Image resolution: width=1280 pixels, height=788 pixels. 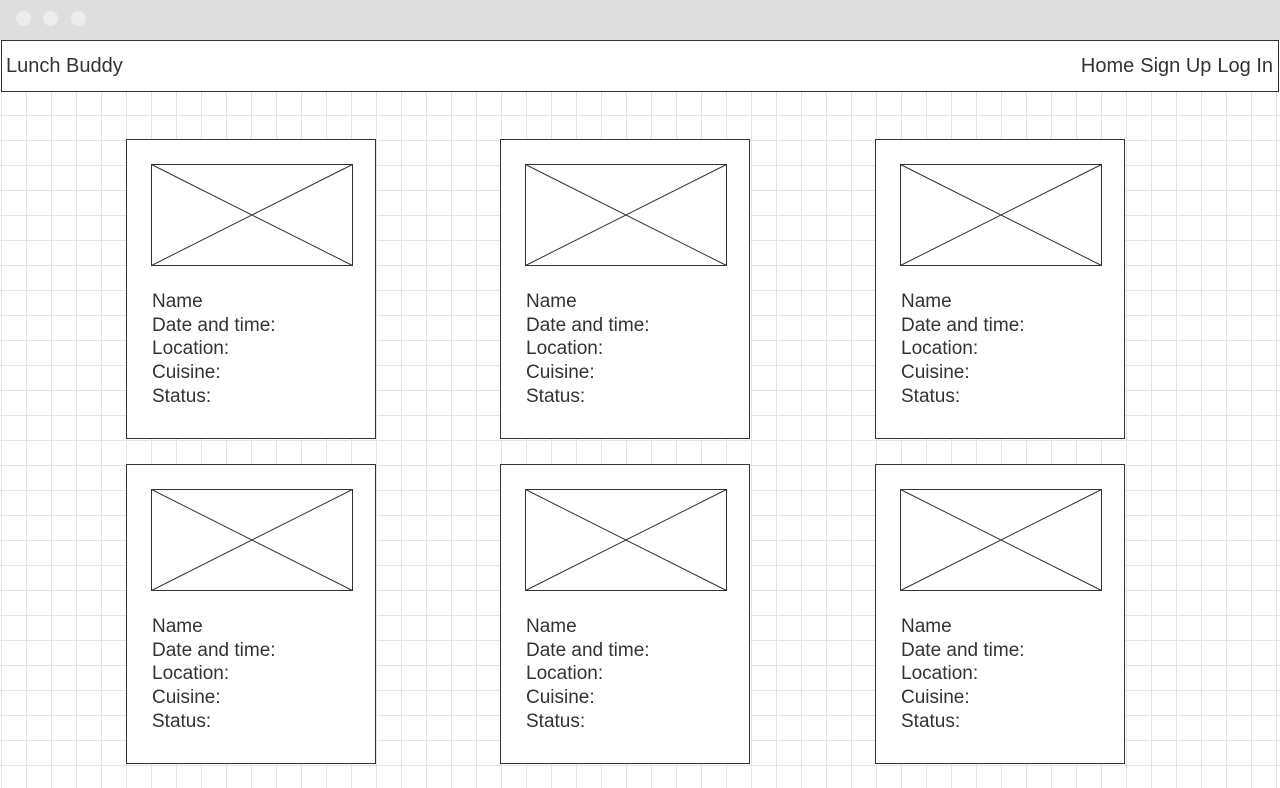 I want to click on nav-link-home: Home, so click(x=1107, y=66).